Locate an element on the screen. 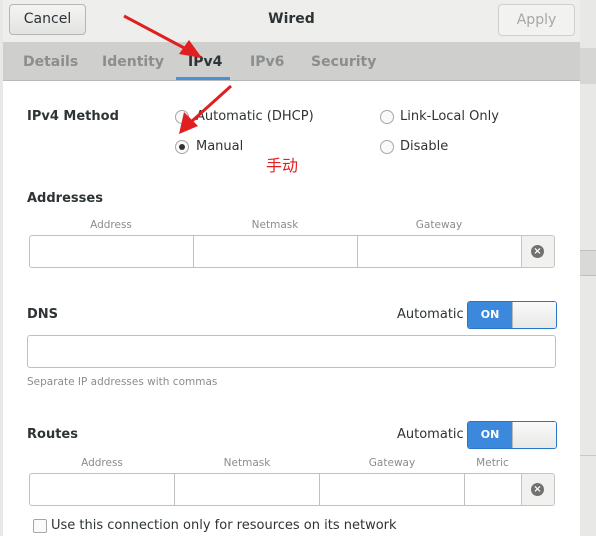  arrow-to-ipv4-tab-icon is located at coordinates (162, 36).